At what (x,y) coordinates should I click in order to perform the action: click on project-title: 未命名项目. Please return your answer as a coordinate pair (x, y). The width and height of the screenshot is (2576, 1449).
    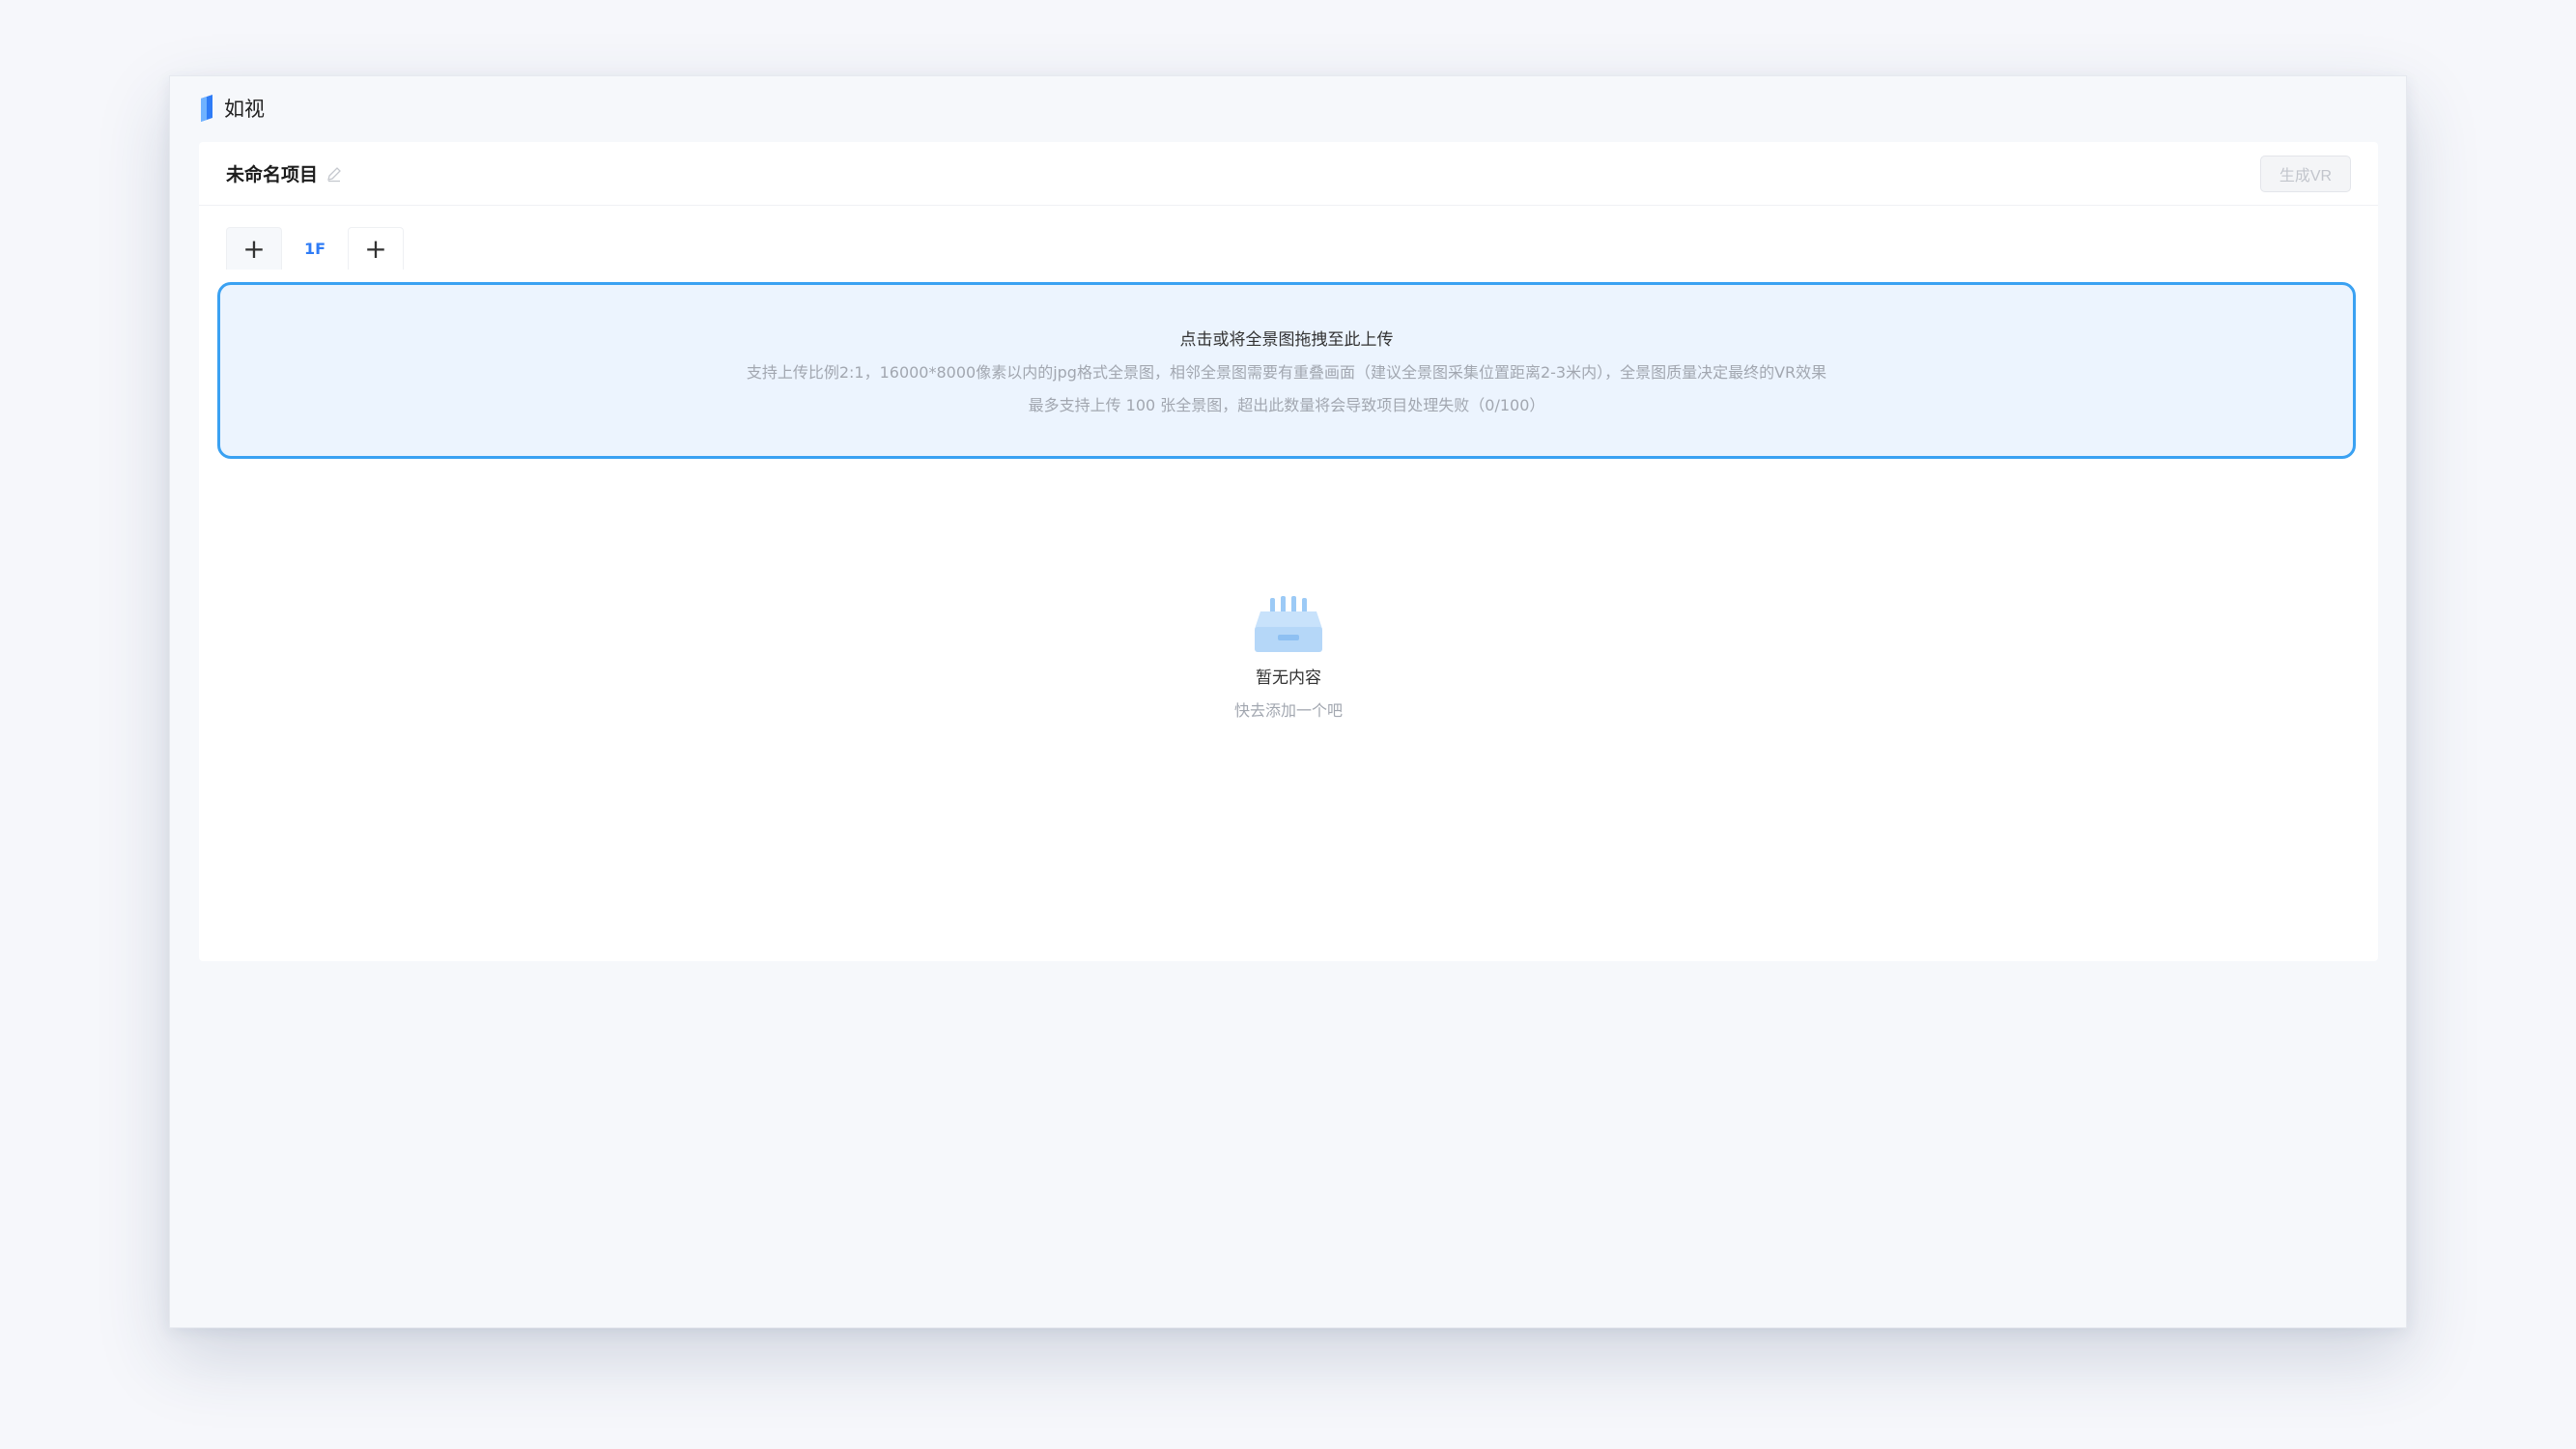
    Looking at the image, I should click on (272, 174).